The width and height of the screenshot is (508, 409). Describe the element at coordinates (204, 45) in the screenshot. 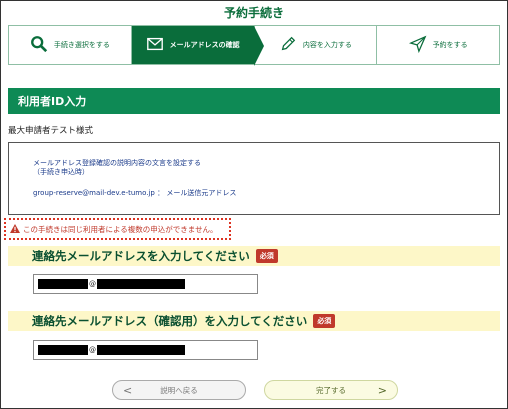

I see `step-label: メールアドレスの確認` at that location.